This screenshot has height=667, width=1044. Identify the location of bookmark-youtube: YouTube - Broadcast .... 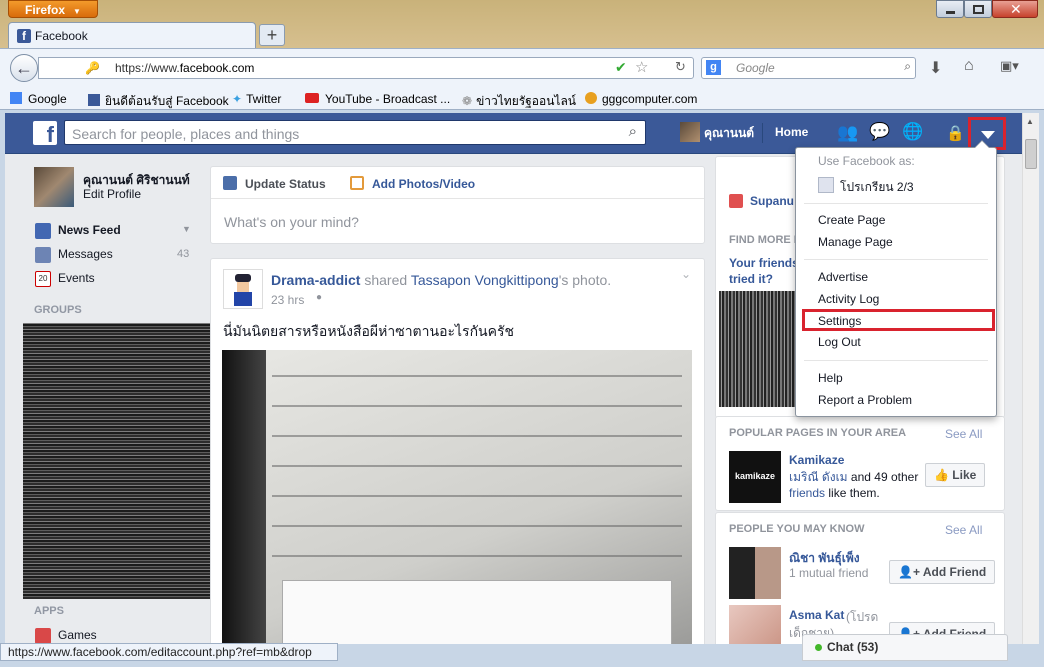
(377, 99).